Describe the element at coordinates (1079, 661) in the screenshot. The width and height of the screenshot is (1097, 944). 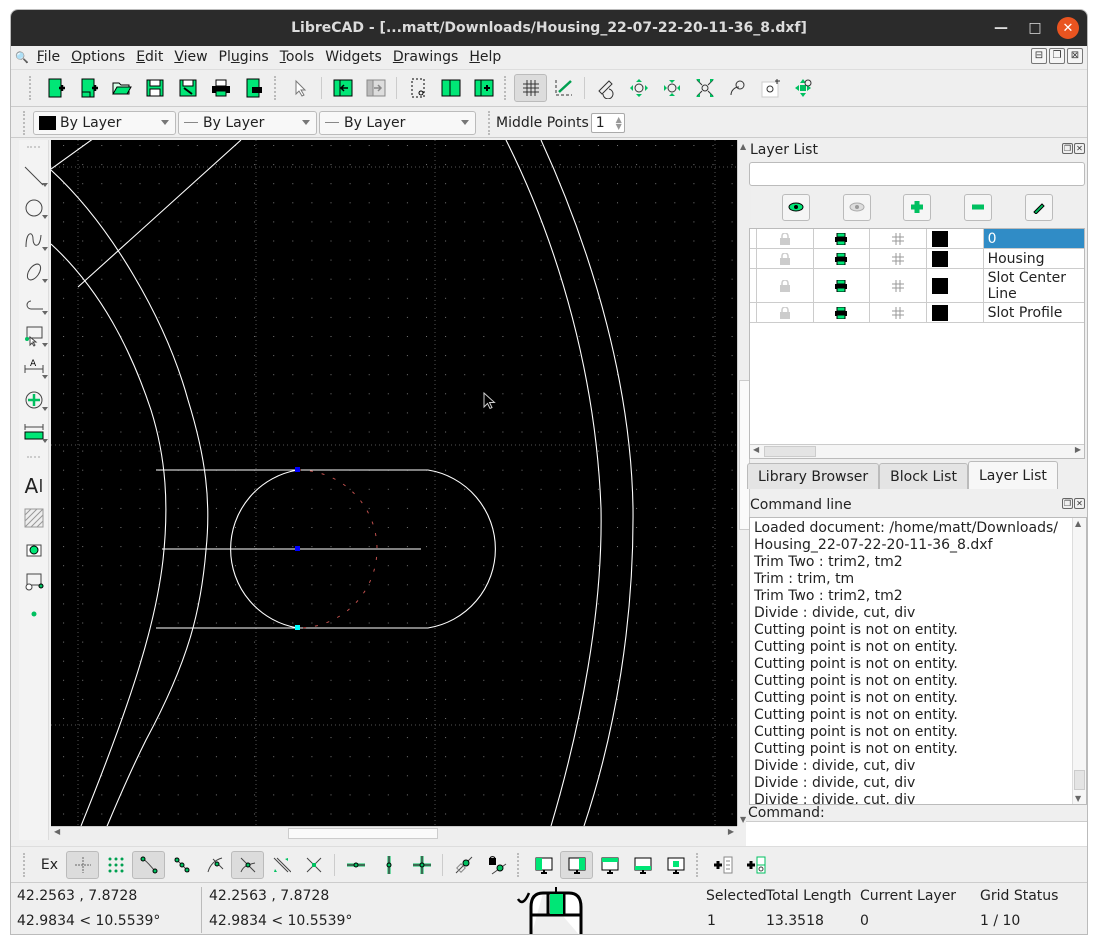
I see `command-history-scrollbar: ▲ ▼` at that location.